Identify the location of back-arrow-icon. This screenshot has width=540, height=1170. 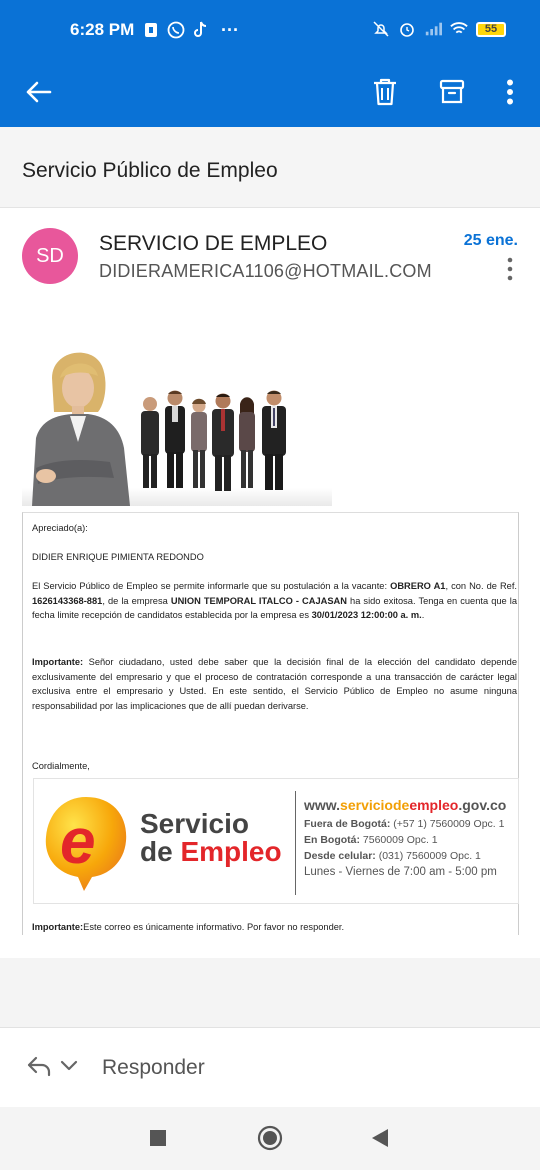
(39, 92).